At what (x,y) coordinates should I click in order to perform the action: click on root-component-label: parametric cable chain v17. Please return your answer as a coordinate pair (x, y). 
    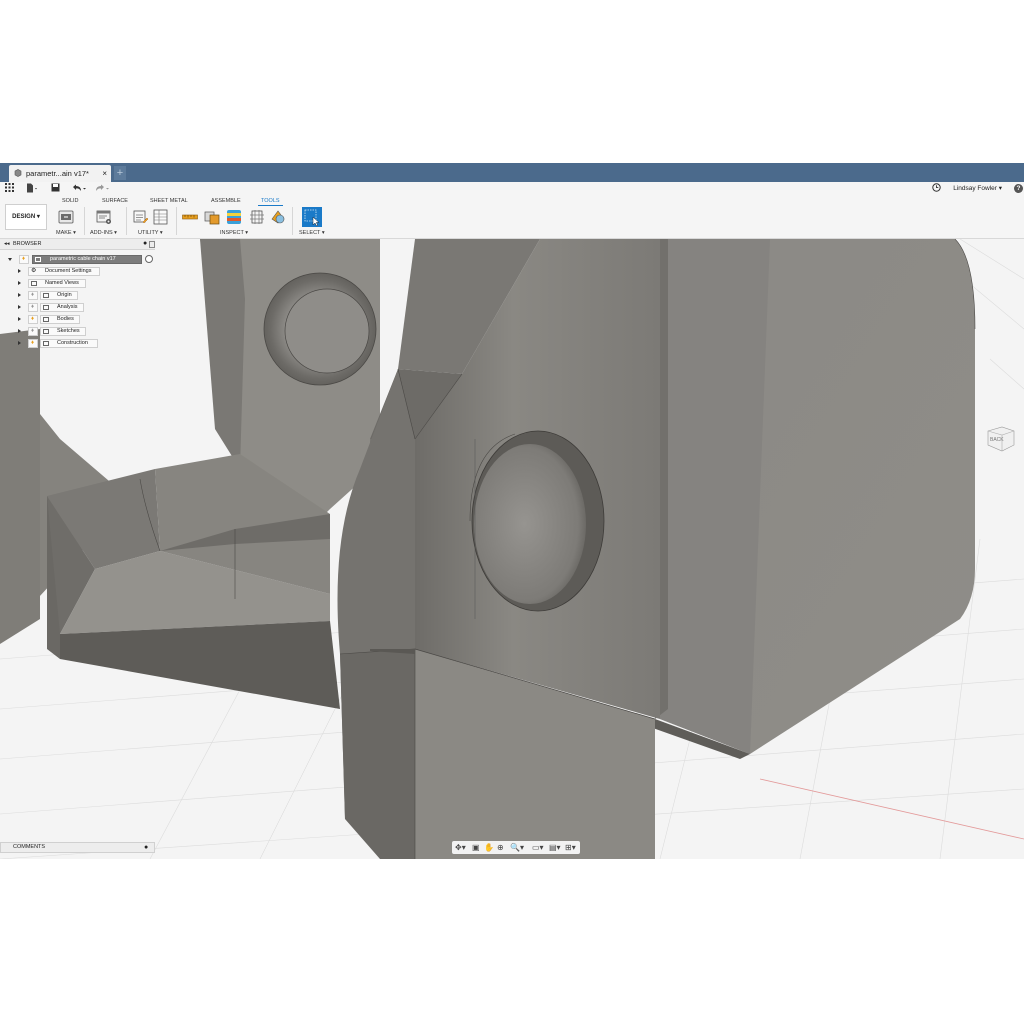
    Looking at the image, I should click on (83, 259).